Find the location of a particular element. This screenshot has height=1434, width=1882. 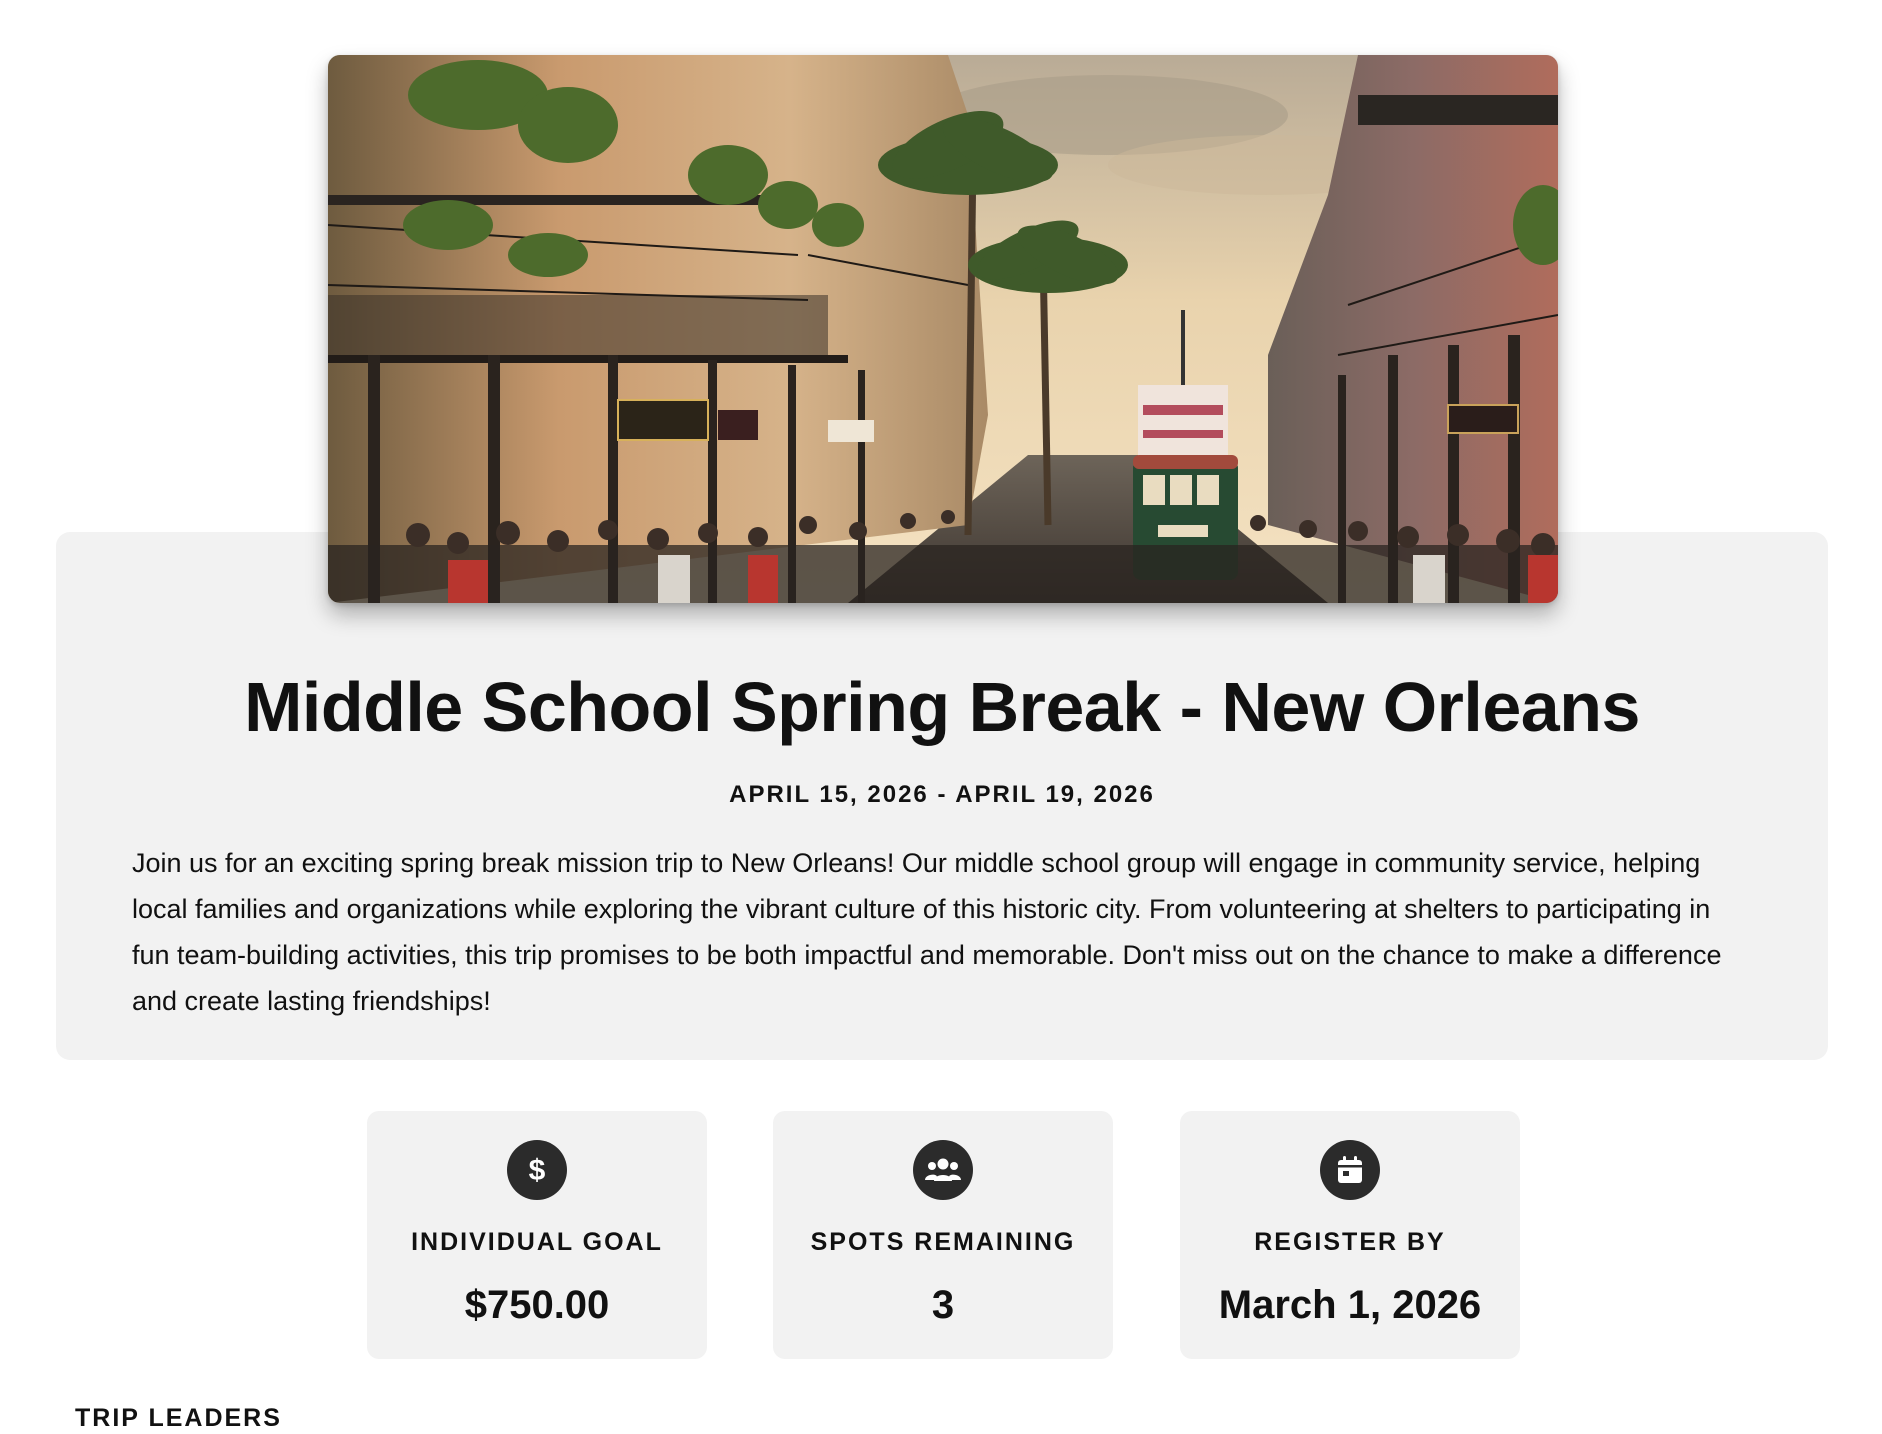

page-title: Middle School Spring Break - New Orleans is located at coordinates (942, 707).